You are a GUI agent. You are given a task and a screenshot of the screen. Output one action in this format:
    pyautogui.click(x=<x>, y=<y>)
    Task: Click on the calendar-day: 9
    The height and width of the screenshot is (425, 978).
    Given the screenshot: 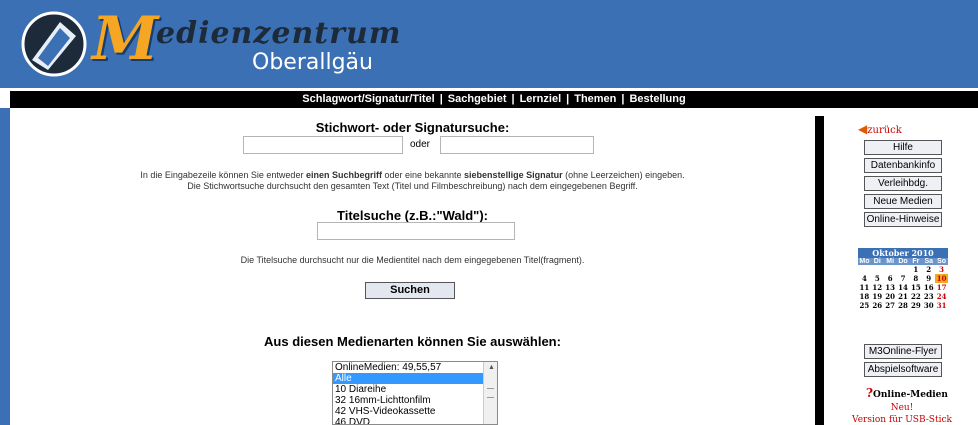 What is the action you would take?
    pyautogui.click(x=928, y=278)
    